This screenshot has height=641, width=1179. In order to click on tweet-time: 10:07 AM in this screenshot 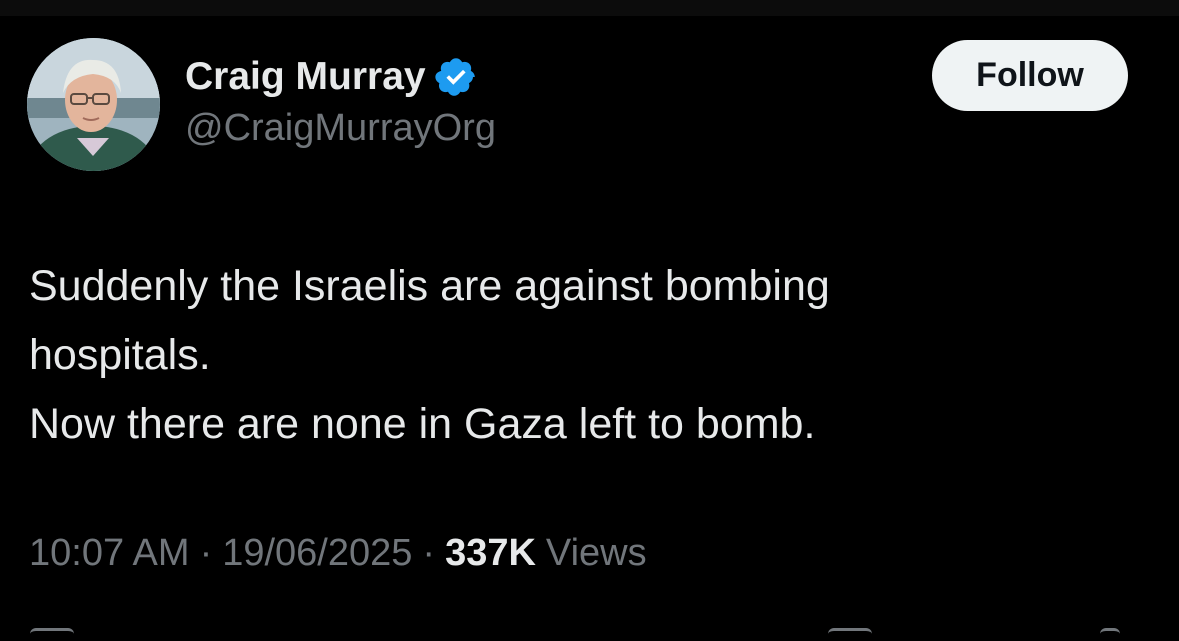, I will do `click(109, 553)`.